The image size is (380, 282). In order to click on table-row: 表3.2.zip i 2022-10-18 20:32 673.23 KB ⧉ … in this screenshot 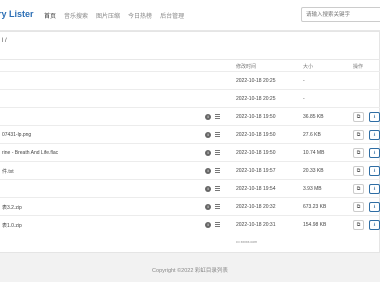, I will do `click(190, 206)`.